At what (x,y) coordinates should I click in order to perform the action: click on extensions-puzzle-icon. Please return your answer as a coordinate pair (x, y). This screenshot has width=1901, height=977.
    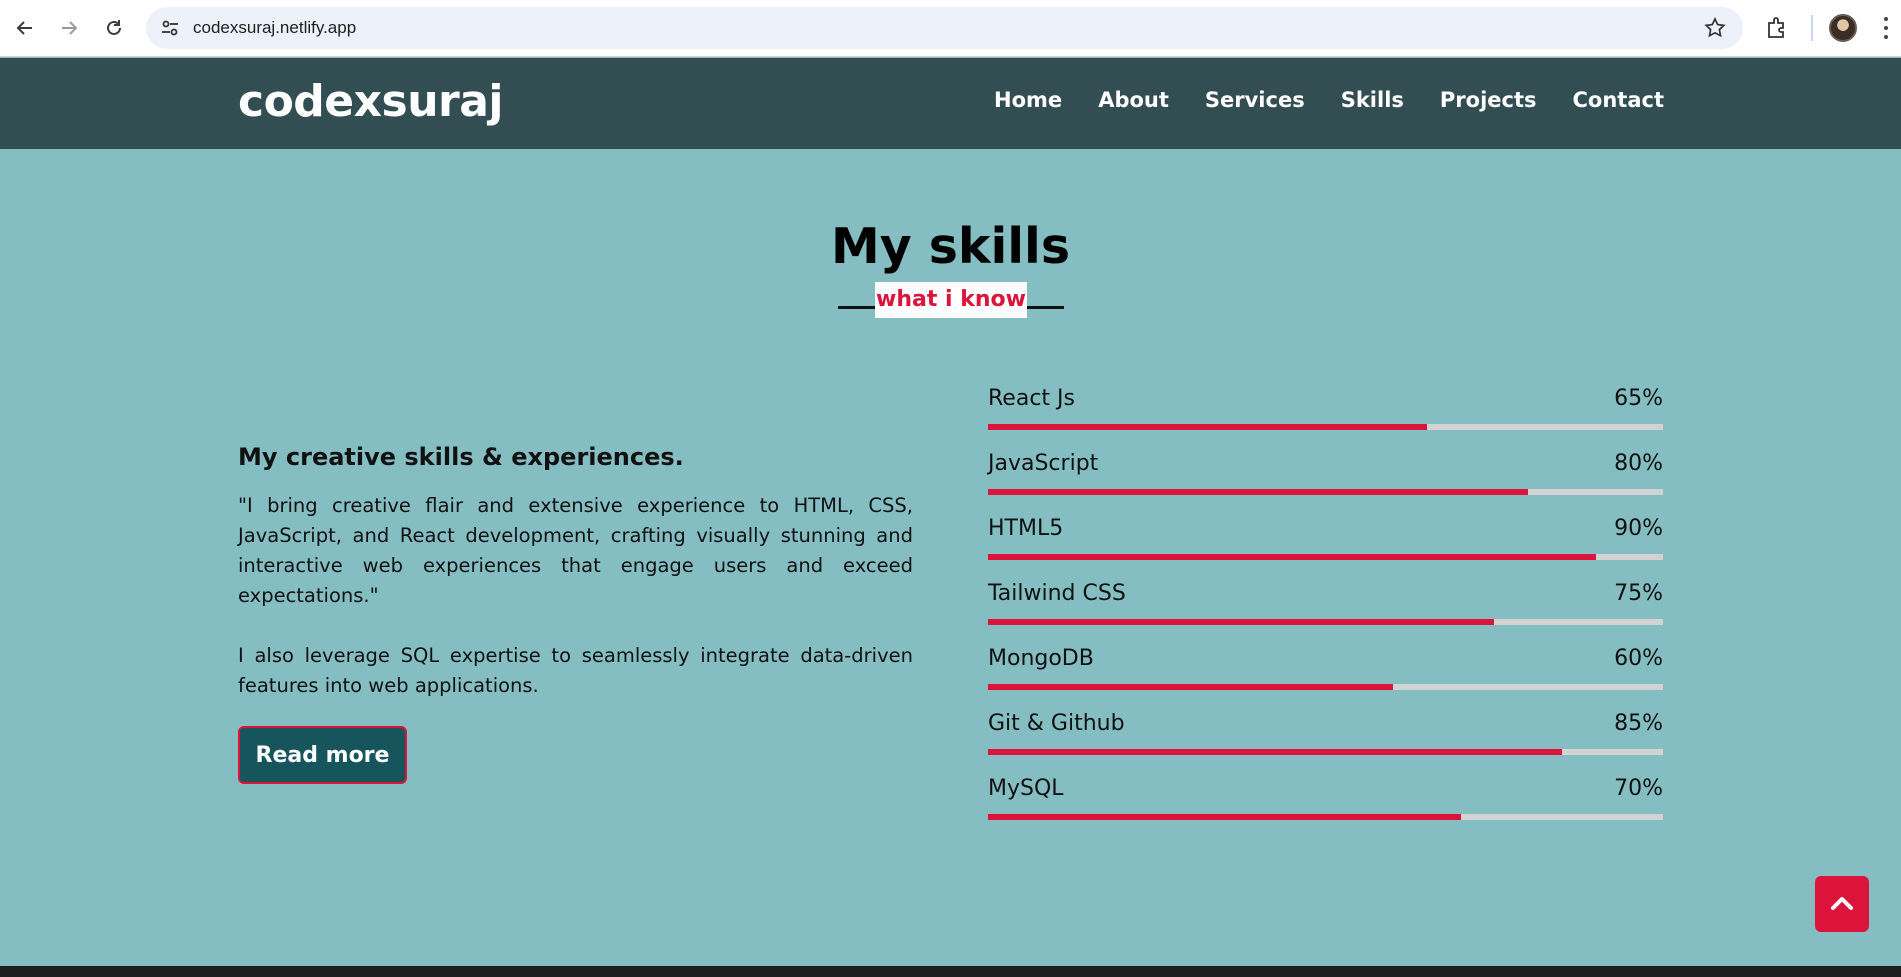
    Looking at the image, I should click on (1777, 28).